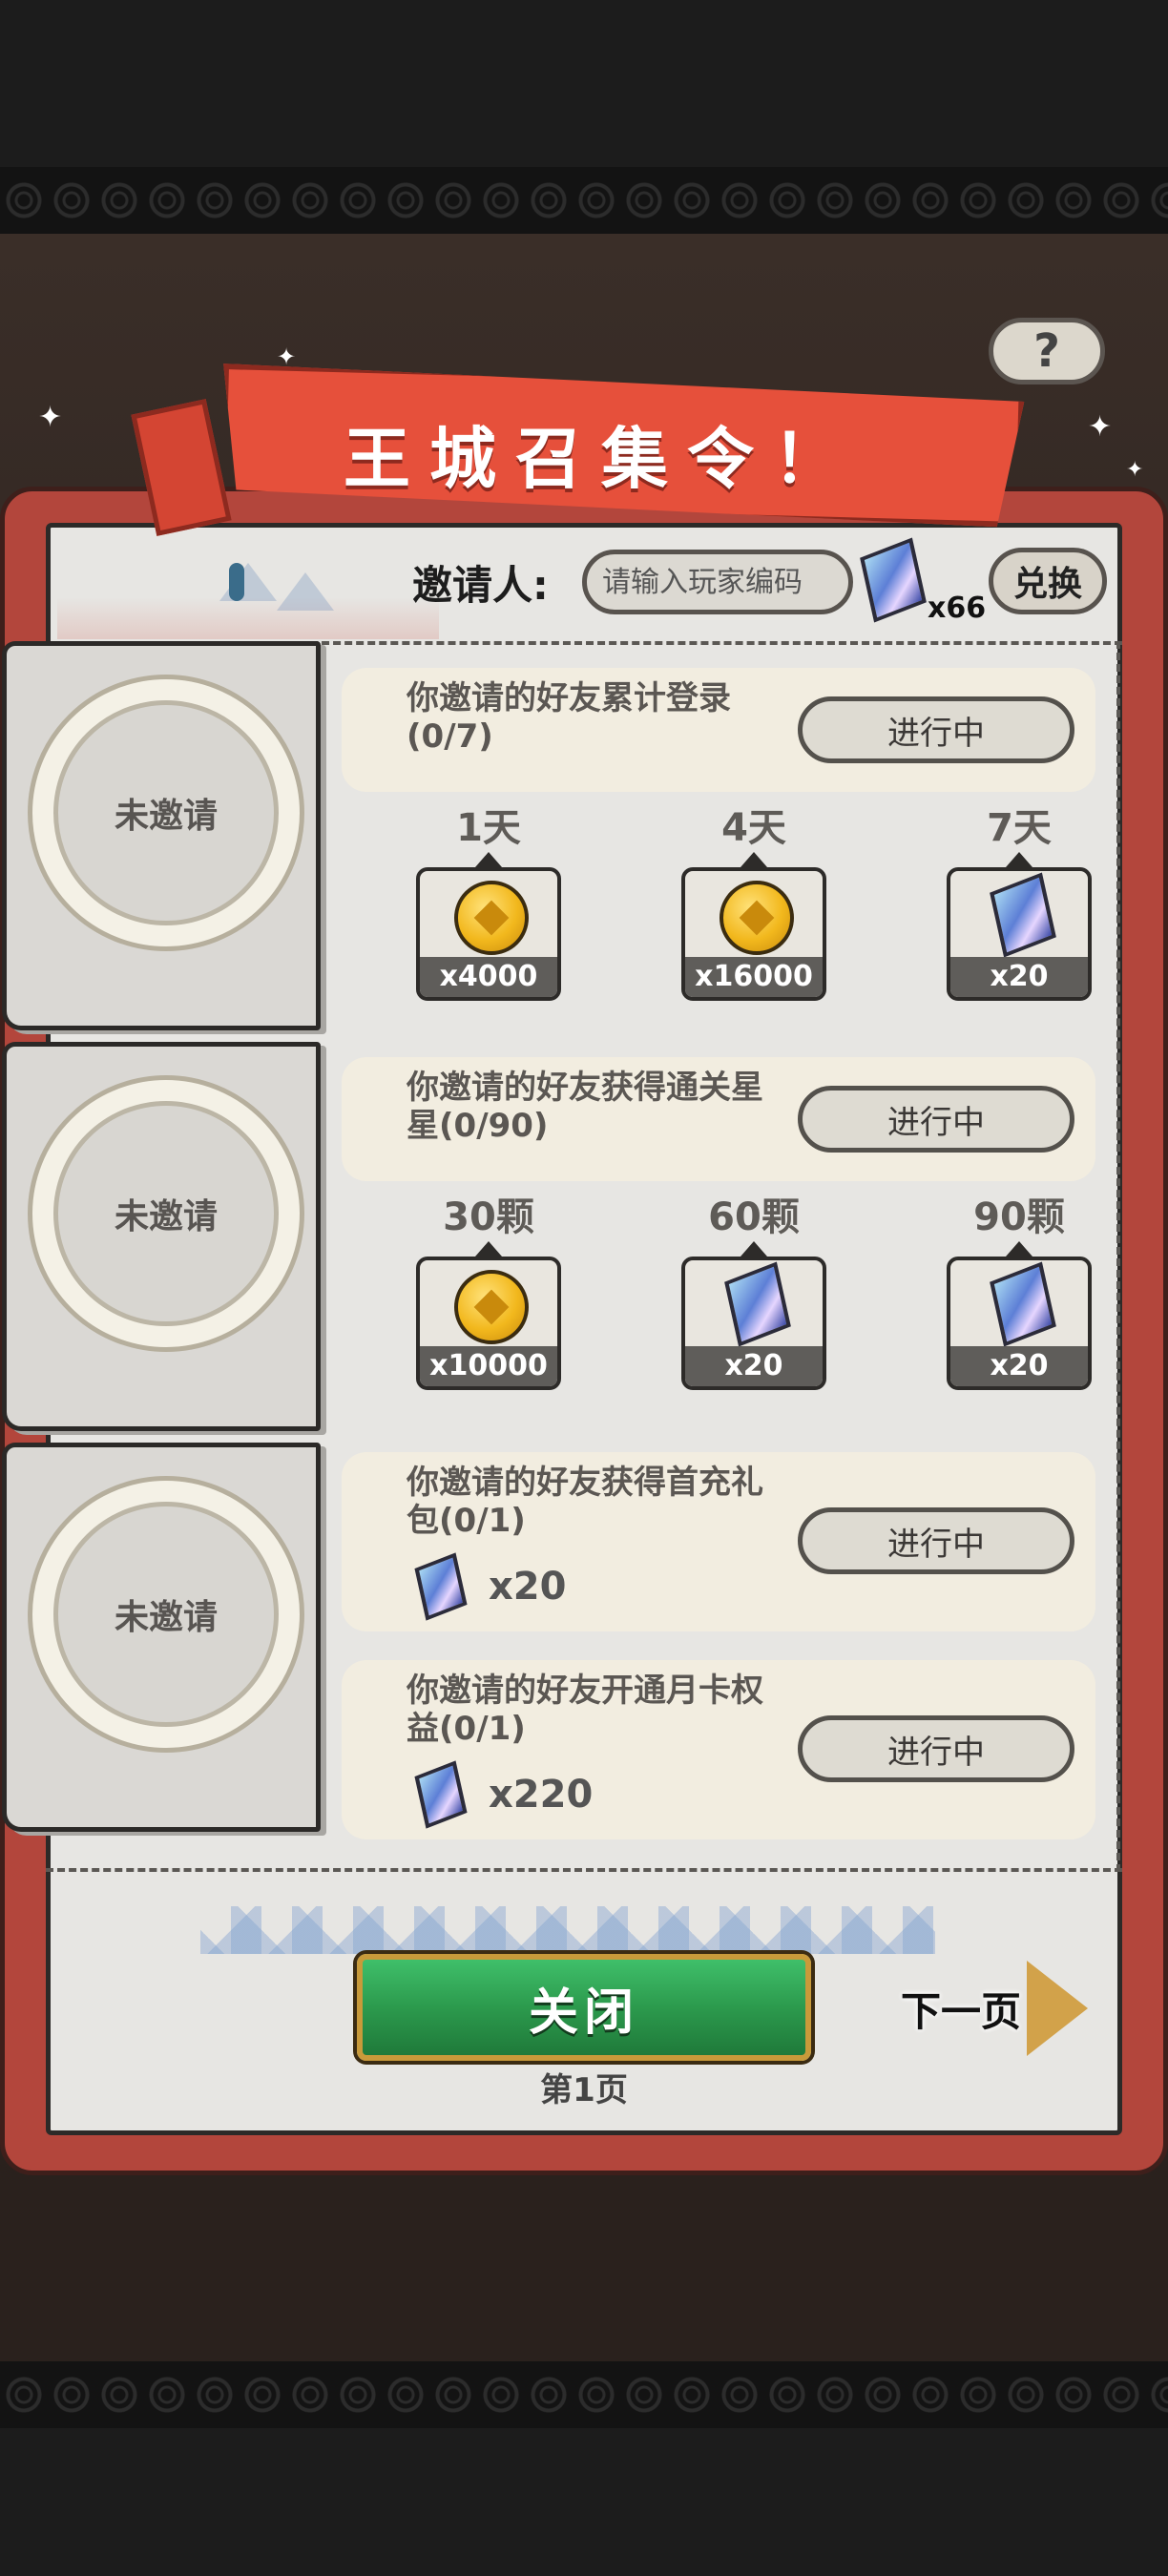 The image size is (1168, 2576). I want to click on bottom-letterbox, so click(584, 2502).